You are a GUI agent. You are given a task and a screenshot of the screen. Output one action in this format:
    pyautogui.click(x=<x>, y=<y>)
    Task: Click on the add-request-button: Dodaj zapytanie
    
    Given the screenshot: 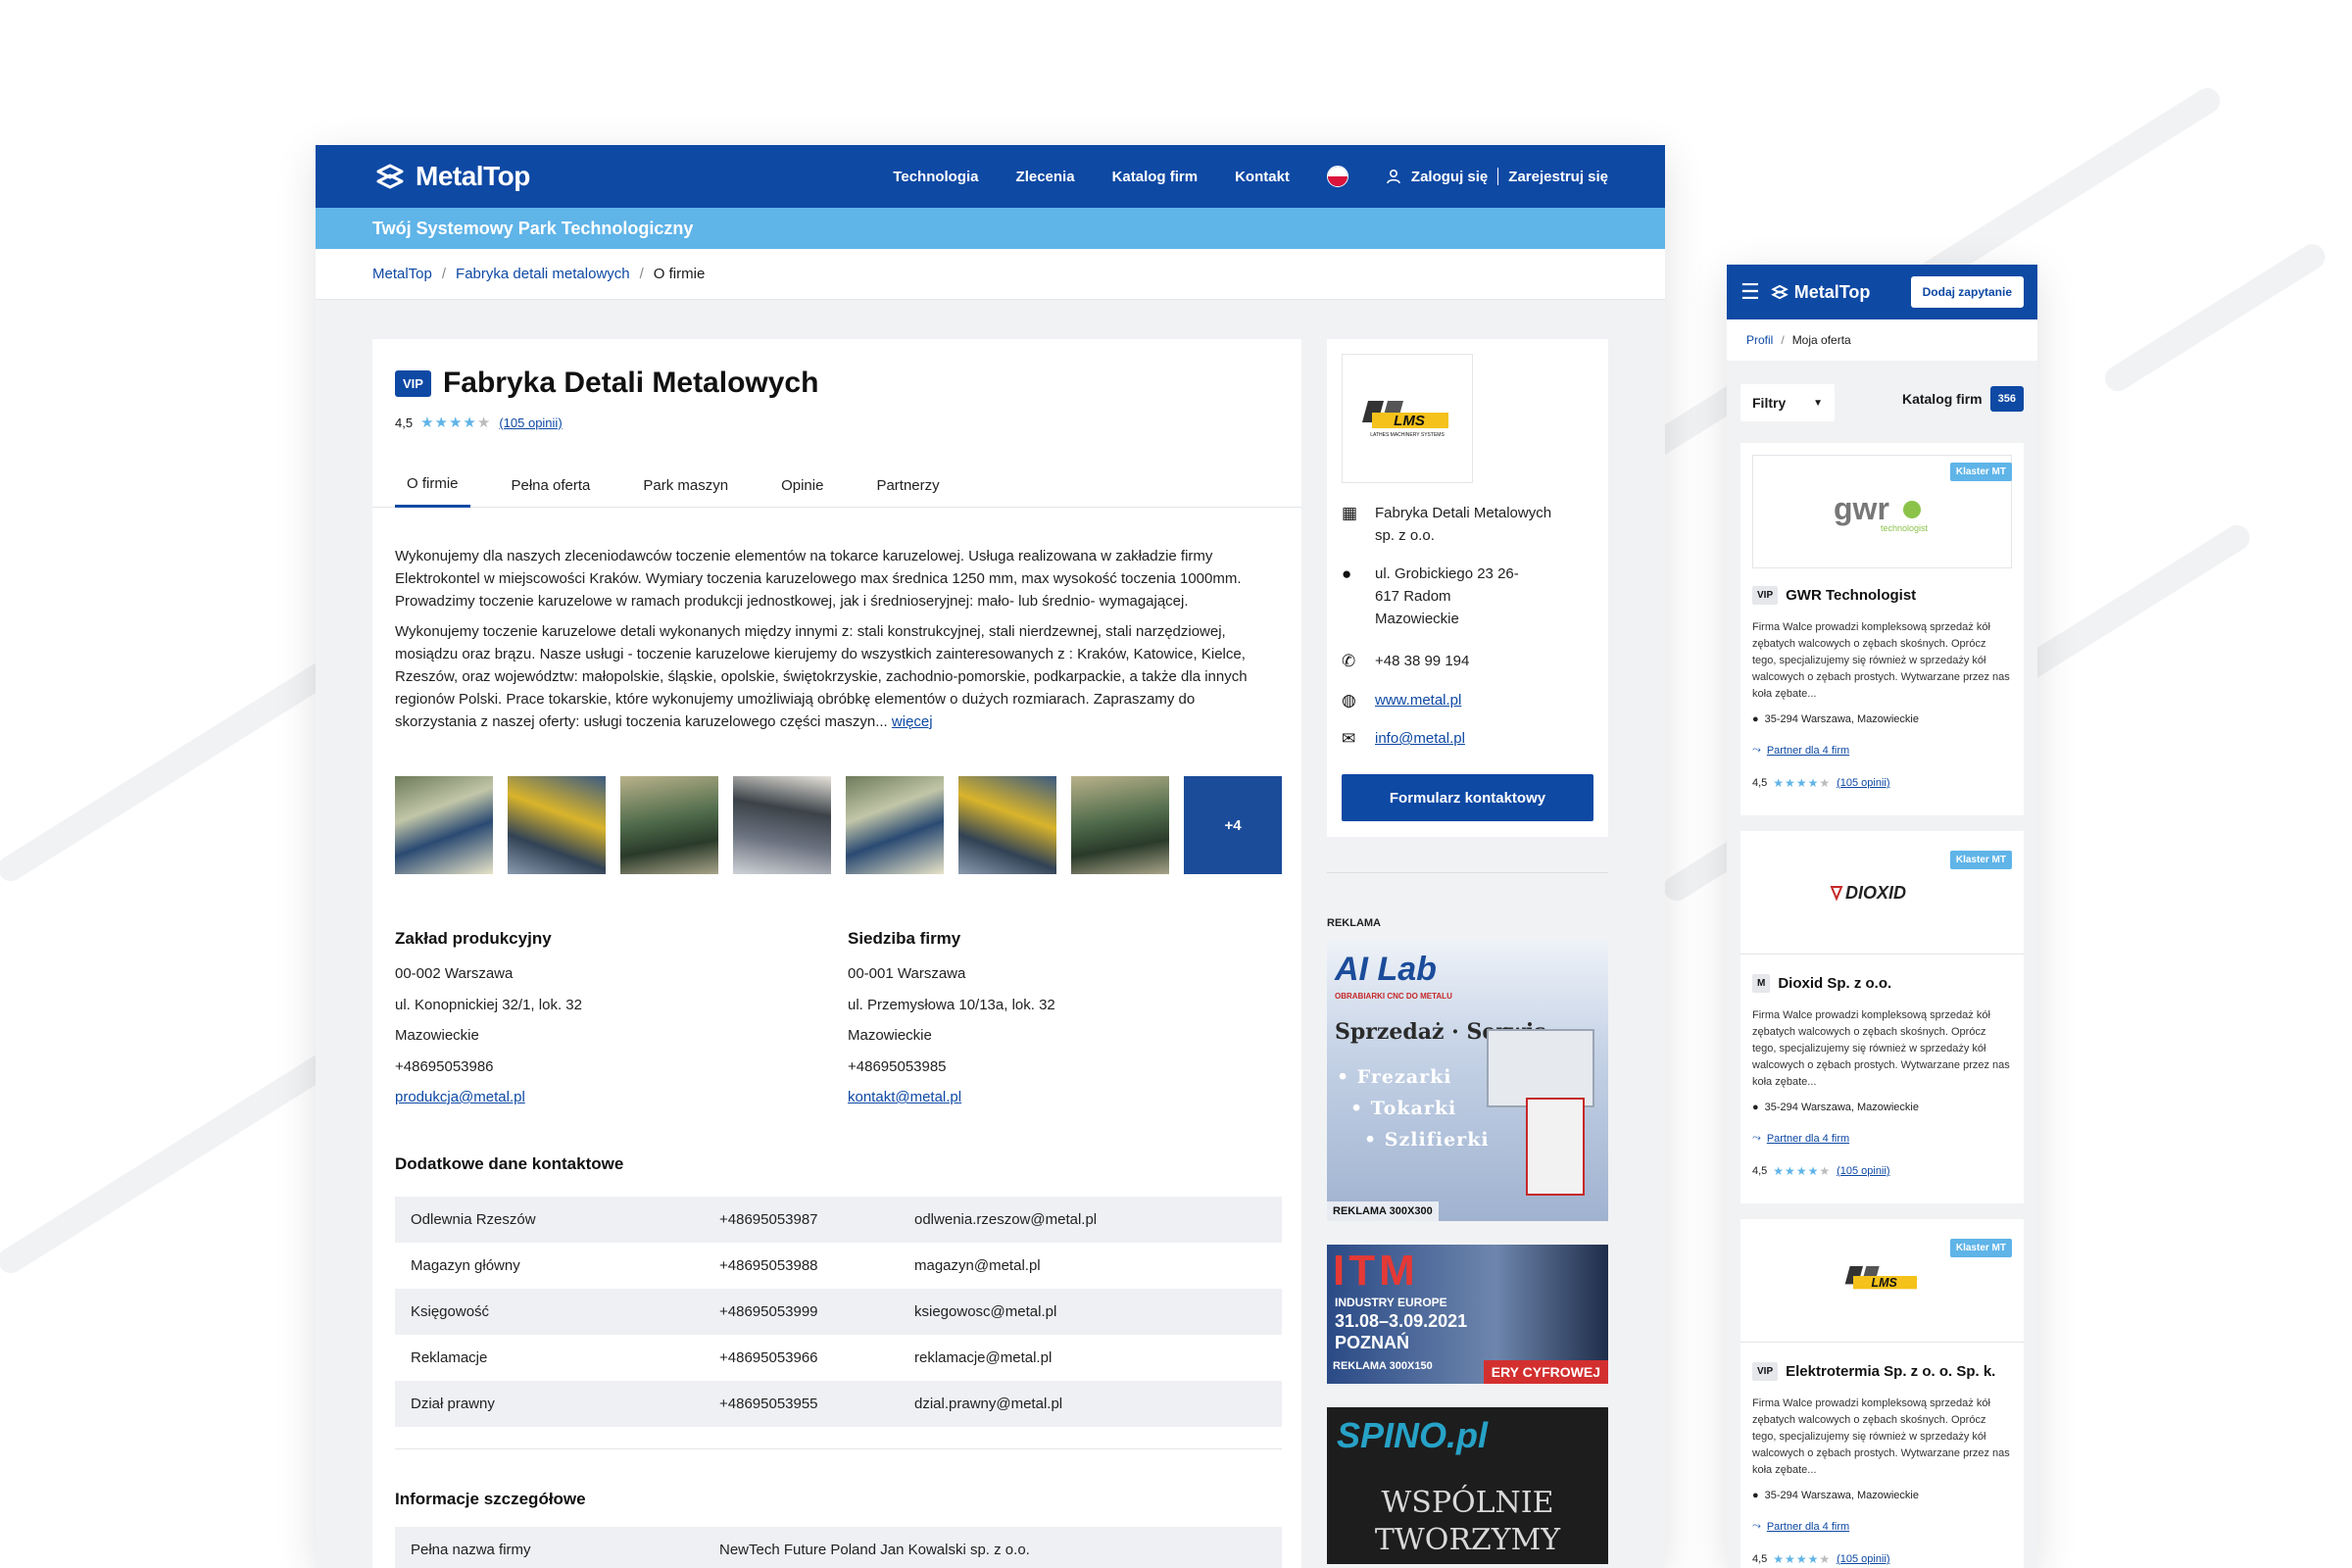 What is the action you would take?
    pyautogui.click(x=1967, y=292)
    